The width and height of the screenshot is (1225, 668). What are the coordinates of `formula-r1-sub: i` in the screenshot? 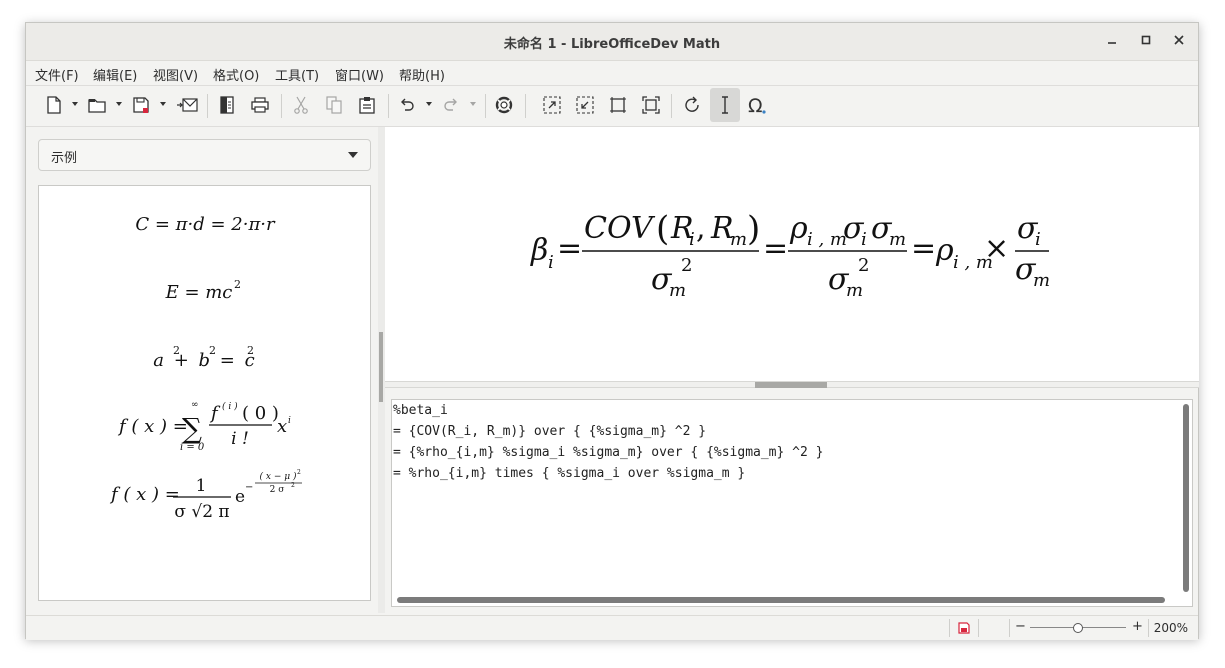 It's located at (692, 239).